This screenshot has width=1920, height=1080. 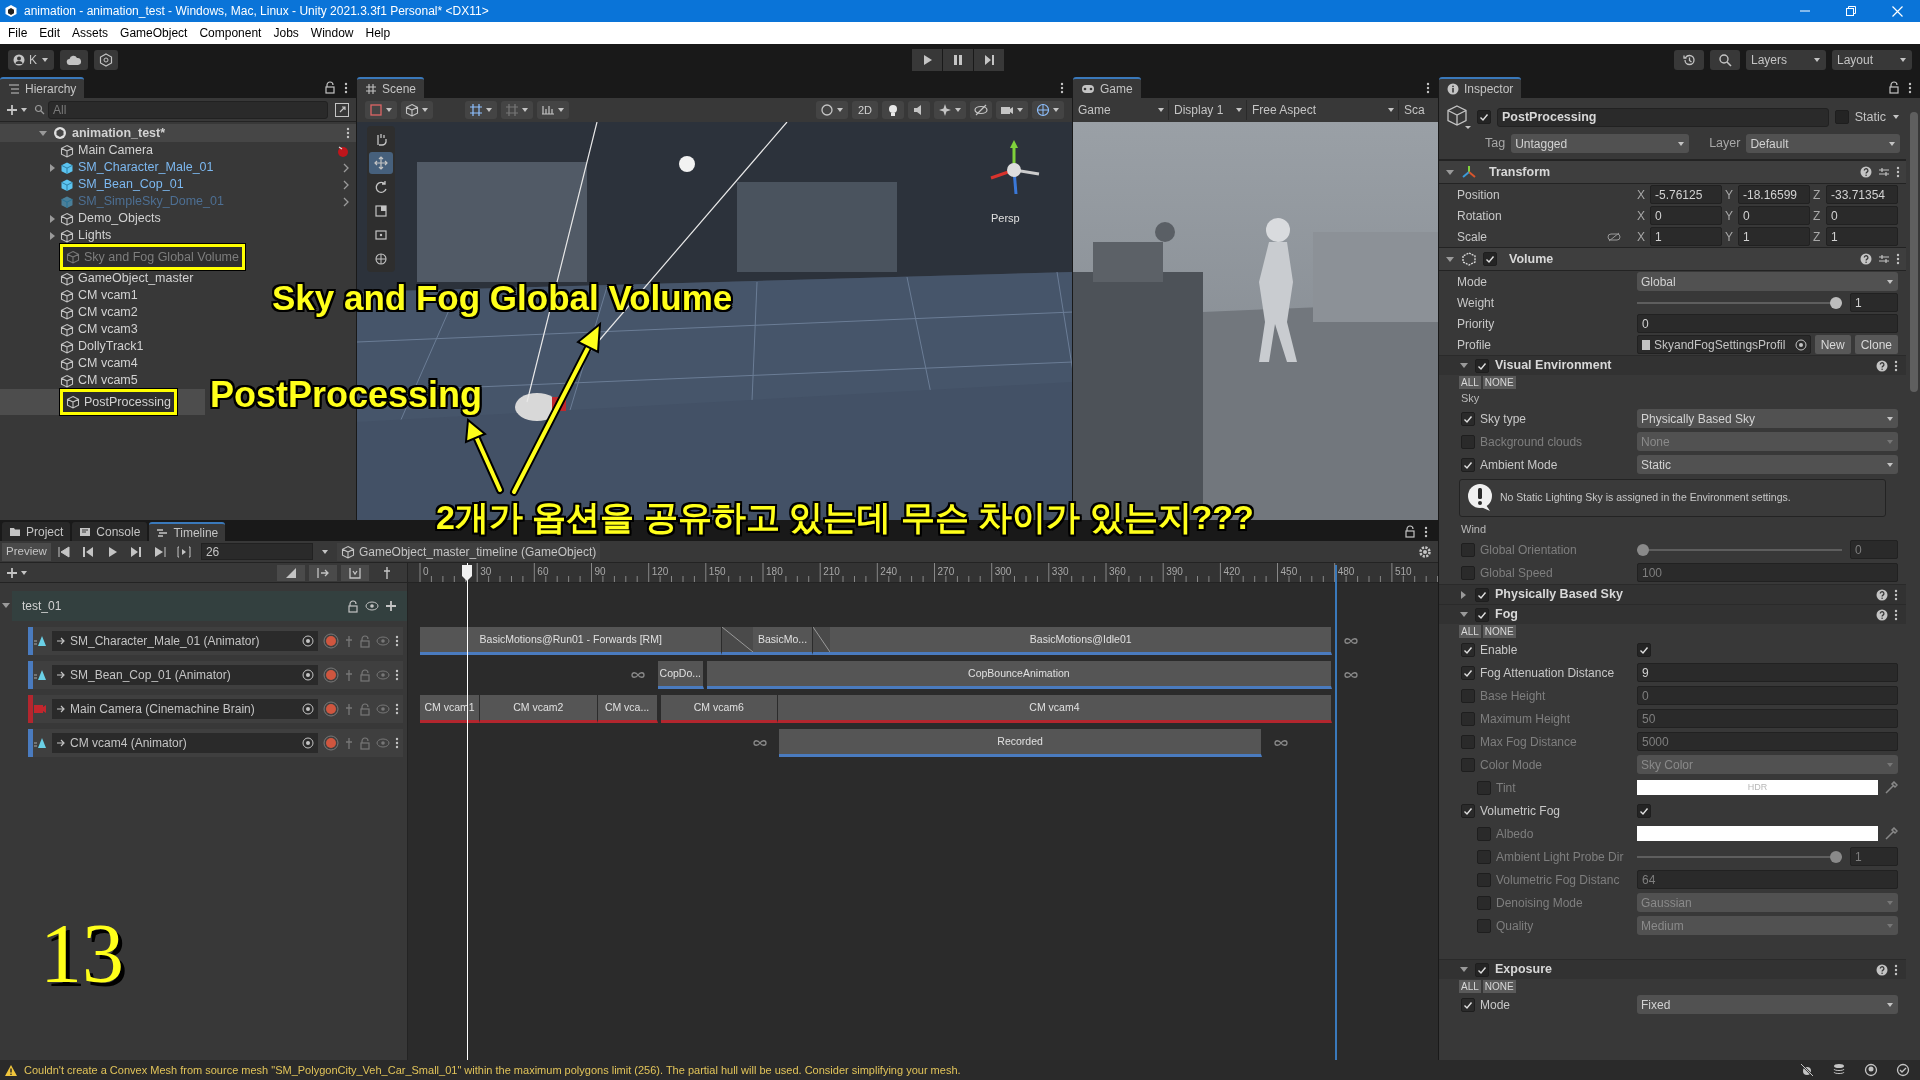 What do you see at coordinates (950, 110) in the screenshot?
I see `effects-button` at bounding box center [950, 110].